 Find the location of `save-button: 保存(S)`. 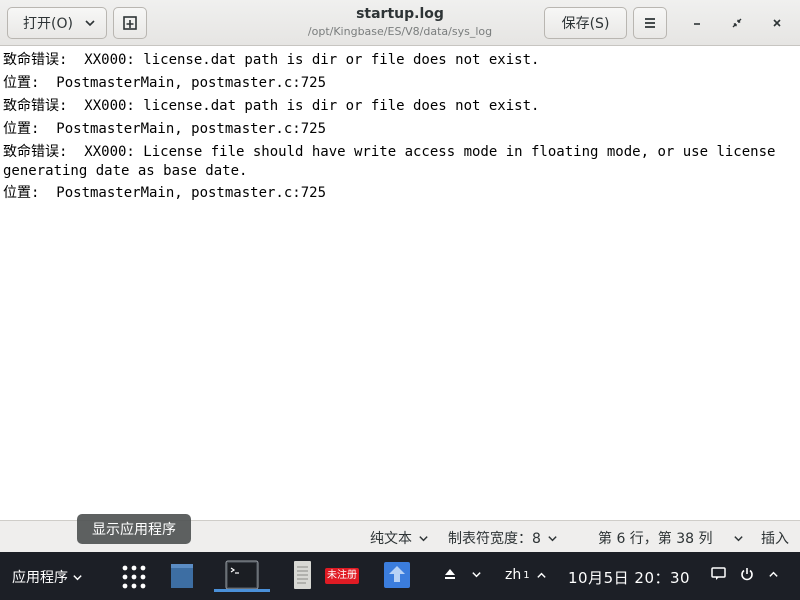

save-button: 保存(S) is located at coordinates (585, 23).